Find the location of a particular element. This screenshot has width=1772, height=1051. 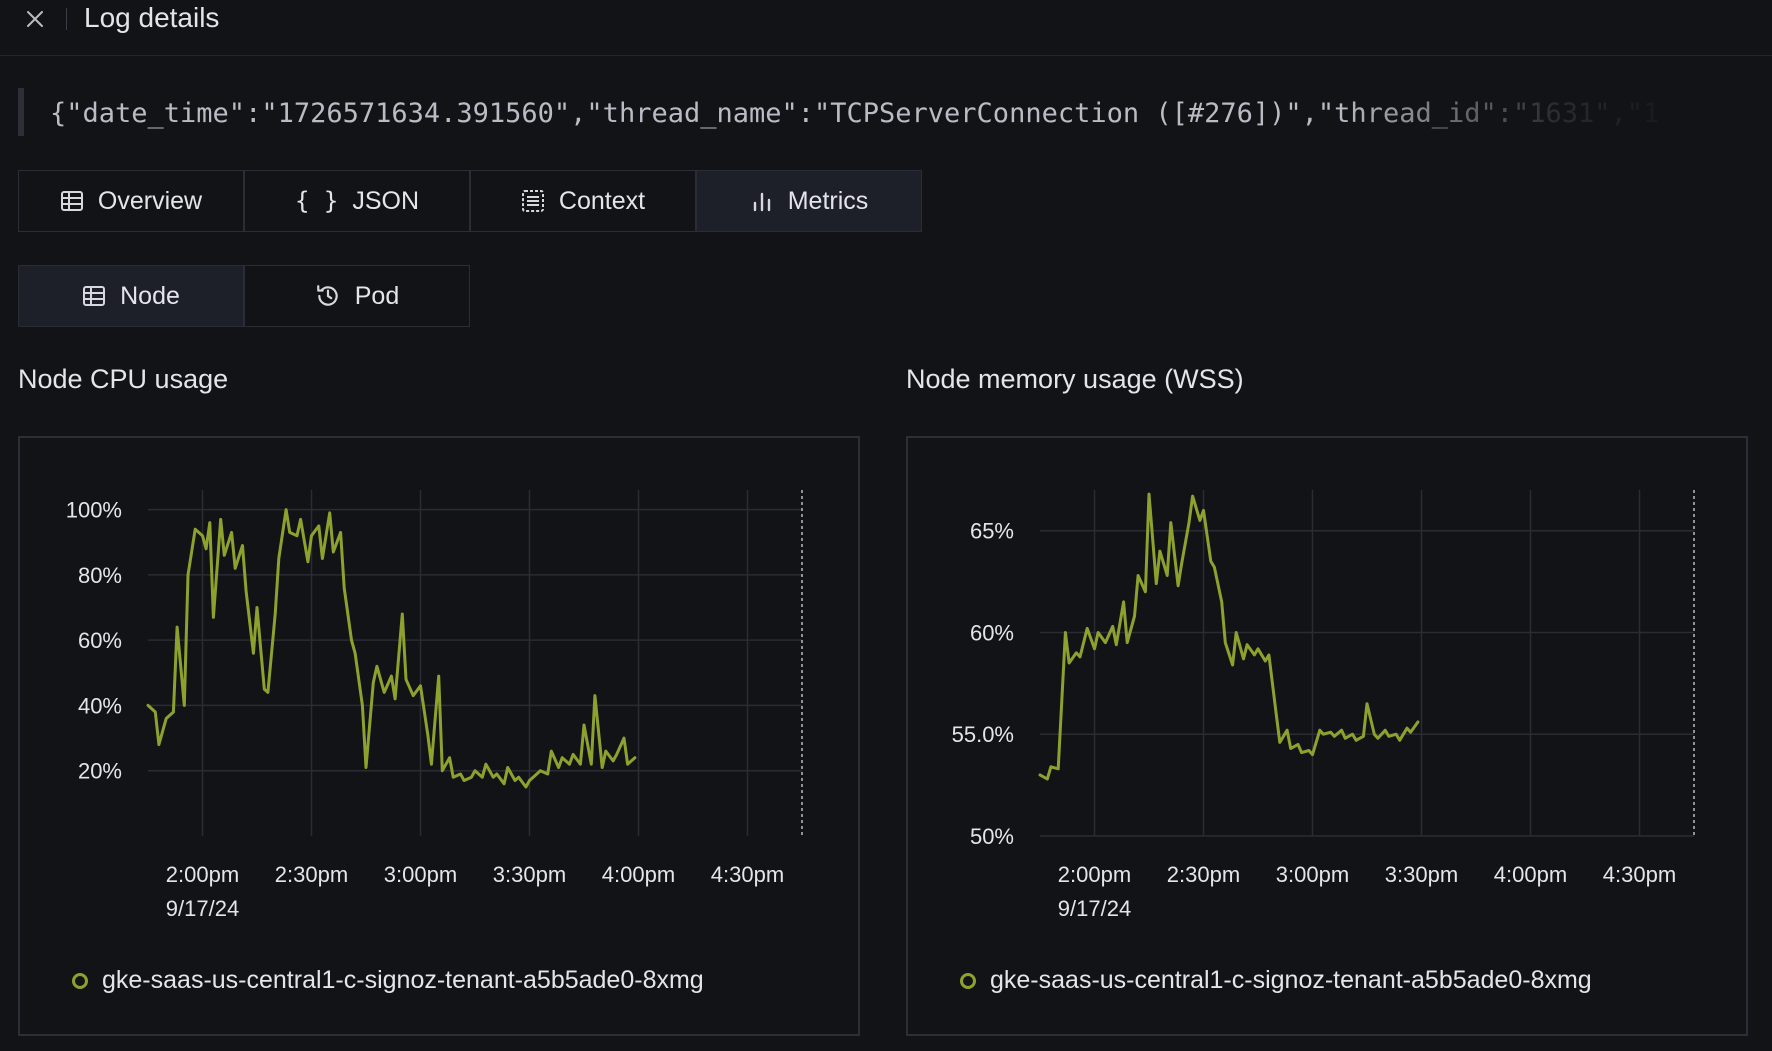

tab-label: Context is located at coordinates (602, 200).